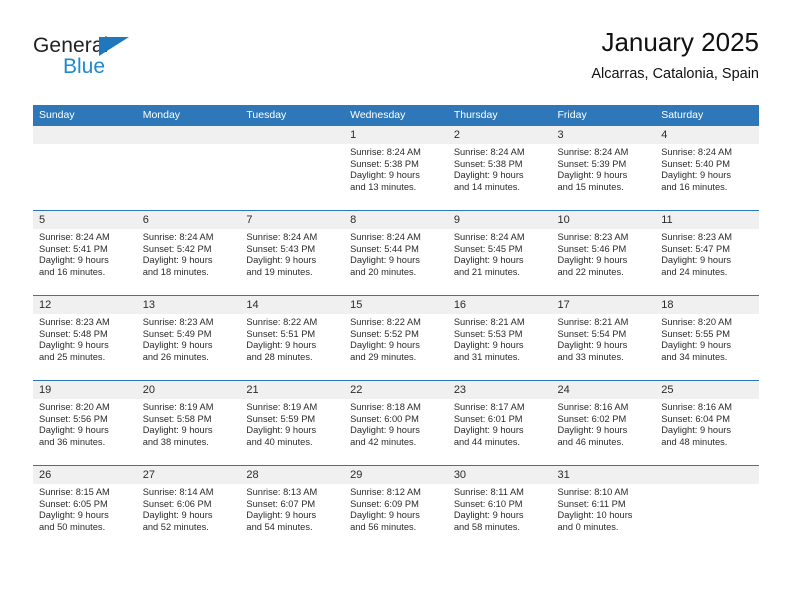  I want to click on generalblue-logo: General Blue, so click(143, 62).